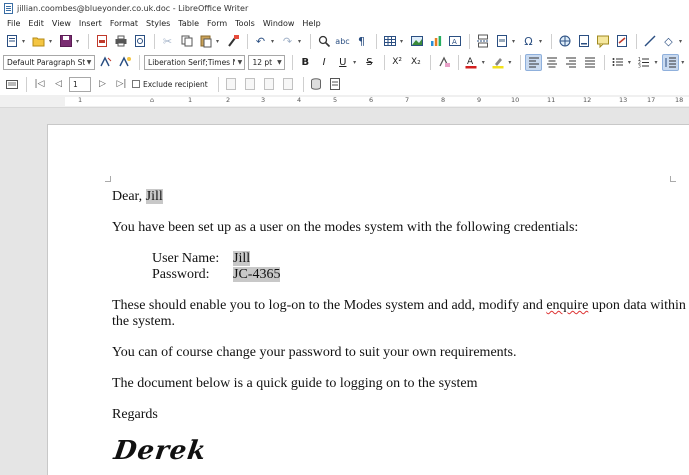 The height and width of the screenshot is (475, 689). I want to click on data-source-icon, so click(316, 84).